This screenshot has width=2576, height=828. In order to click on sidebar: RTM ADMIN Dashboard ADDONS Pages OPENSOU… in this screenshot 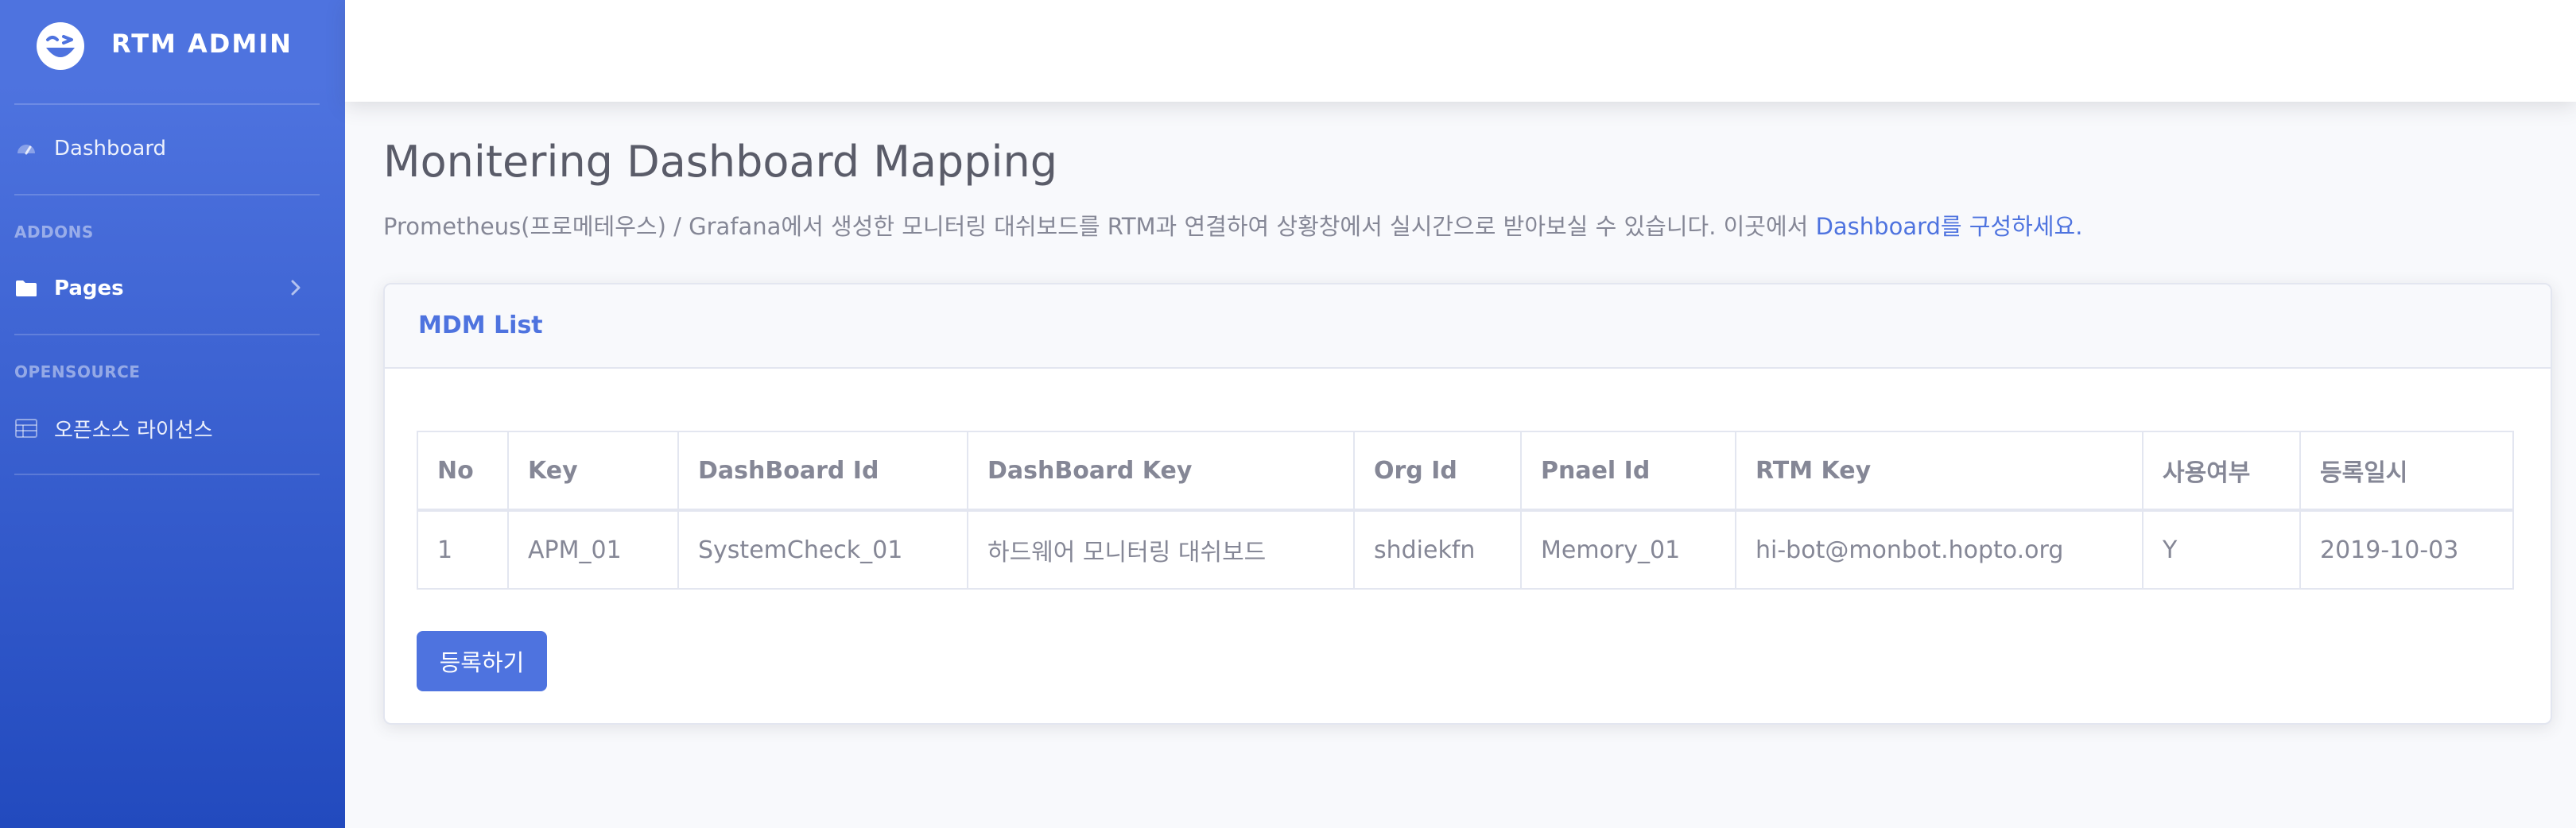, I will do `click(172, 414)`.